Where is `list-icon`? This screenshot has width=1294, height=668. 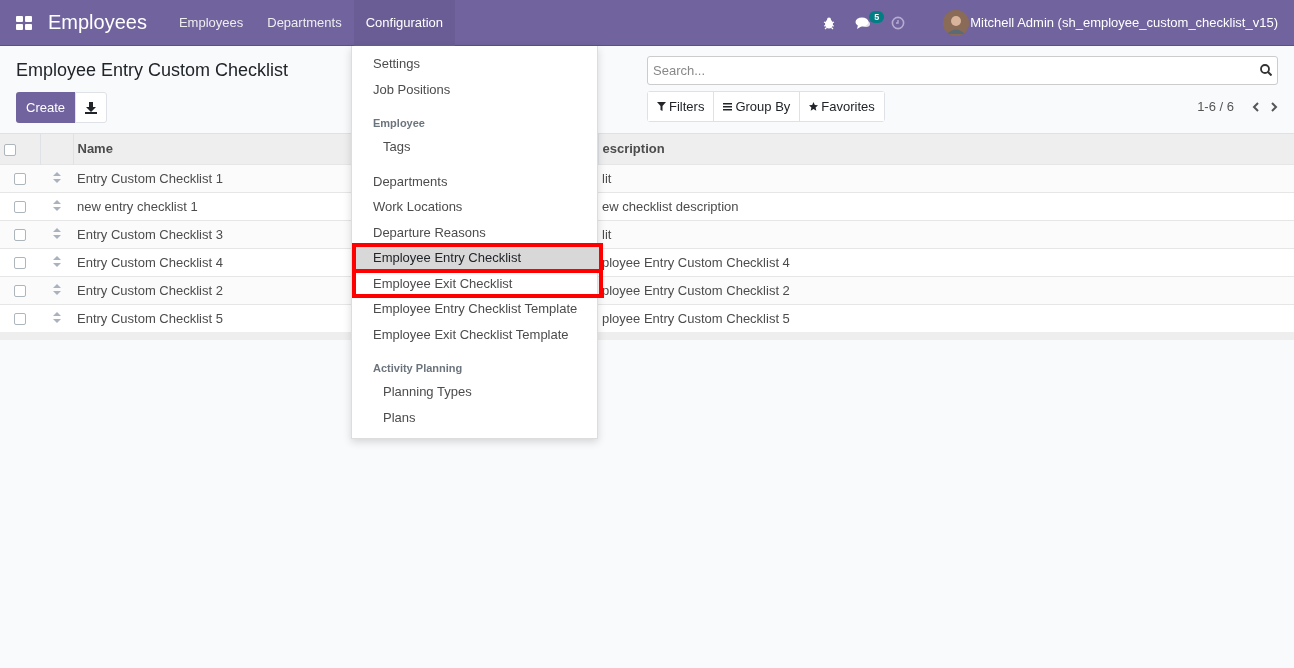
list-icon is located at coordinates (728, 106).